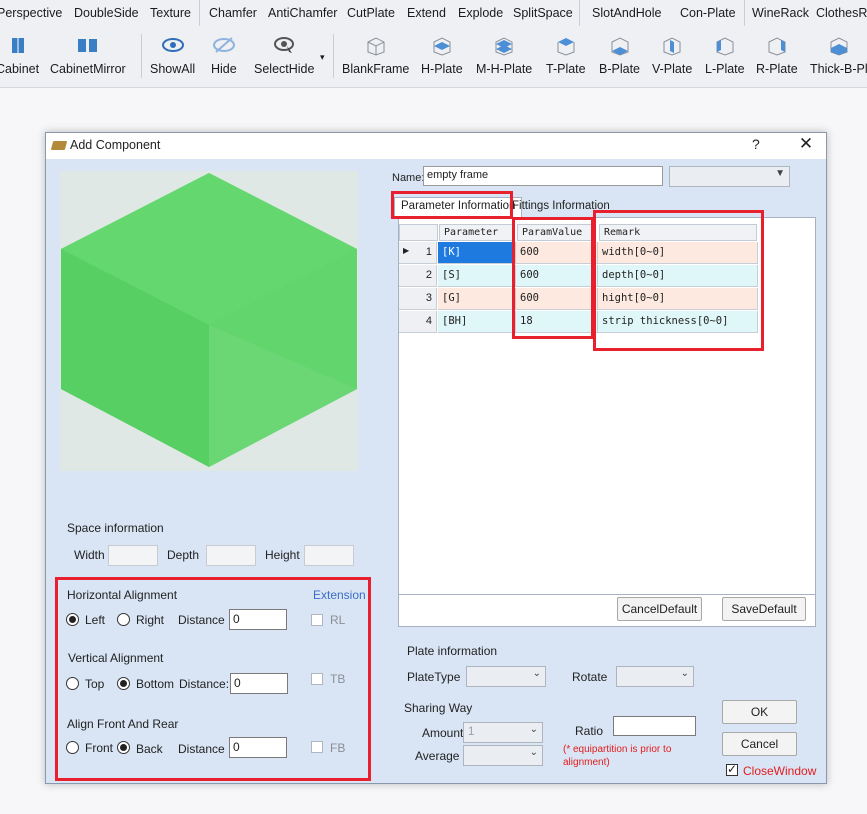 The width and height of the screenshot is (867, 814). Describe the element at coordinates (619, 59) in the screenshot. I see `b-plate-button: B-Plate` at that location.